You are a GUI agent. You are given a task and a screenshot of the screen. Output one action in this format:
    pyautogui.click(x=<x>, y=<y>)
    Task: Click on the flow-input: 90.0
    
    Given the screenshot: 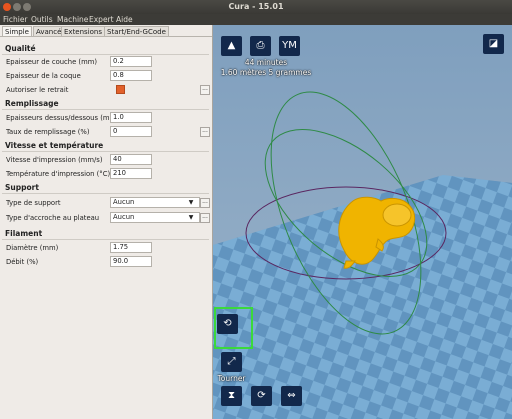 What is the action you would take?
    pyautogui.click(x=131, y=261)
    